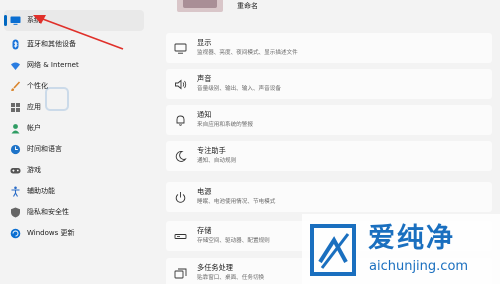  I want to click on update-icon, so click(15, 233).